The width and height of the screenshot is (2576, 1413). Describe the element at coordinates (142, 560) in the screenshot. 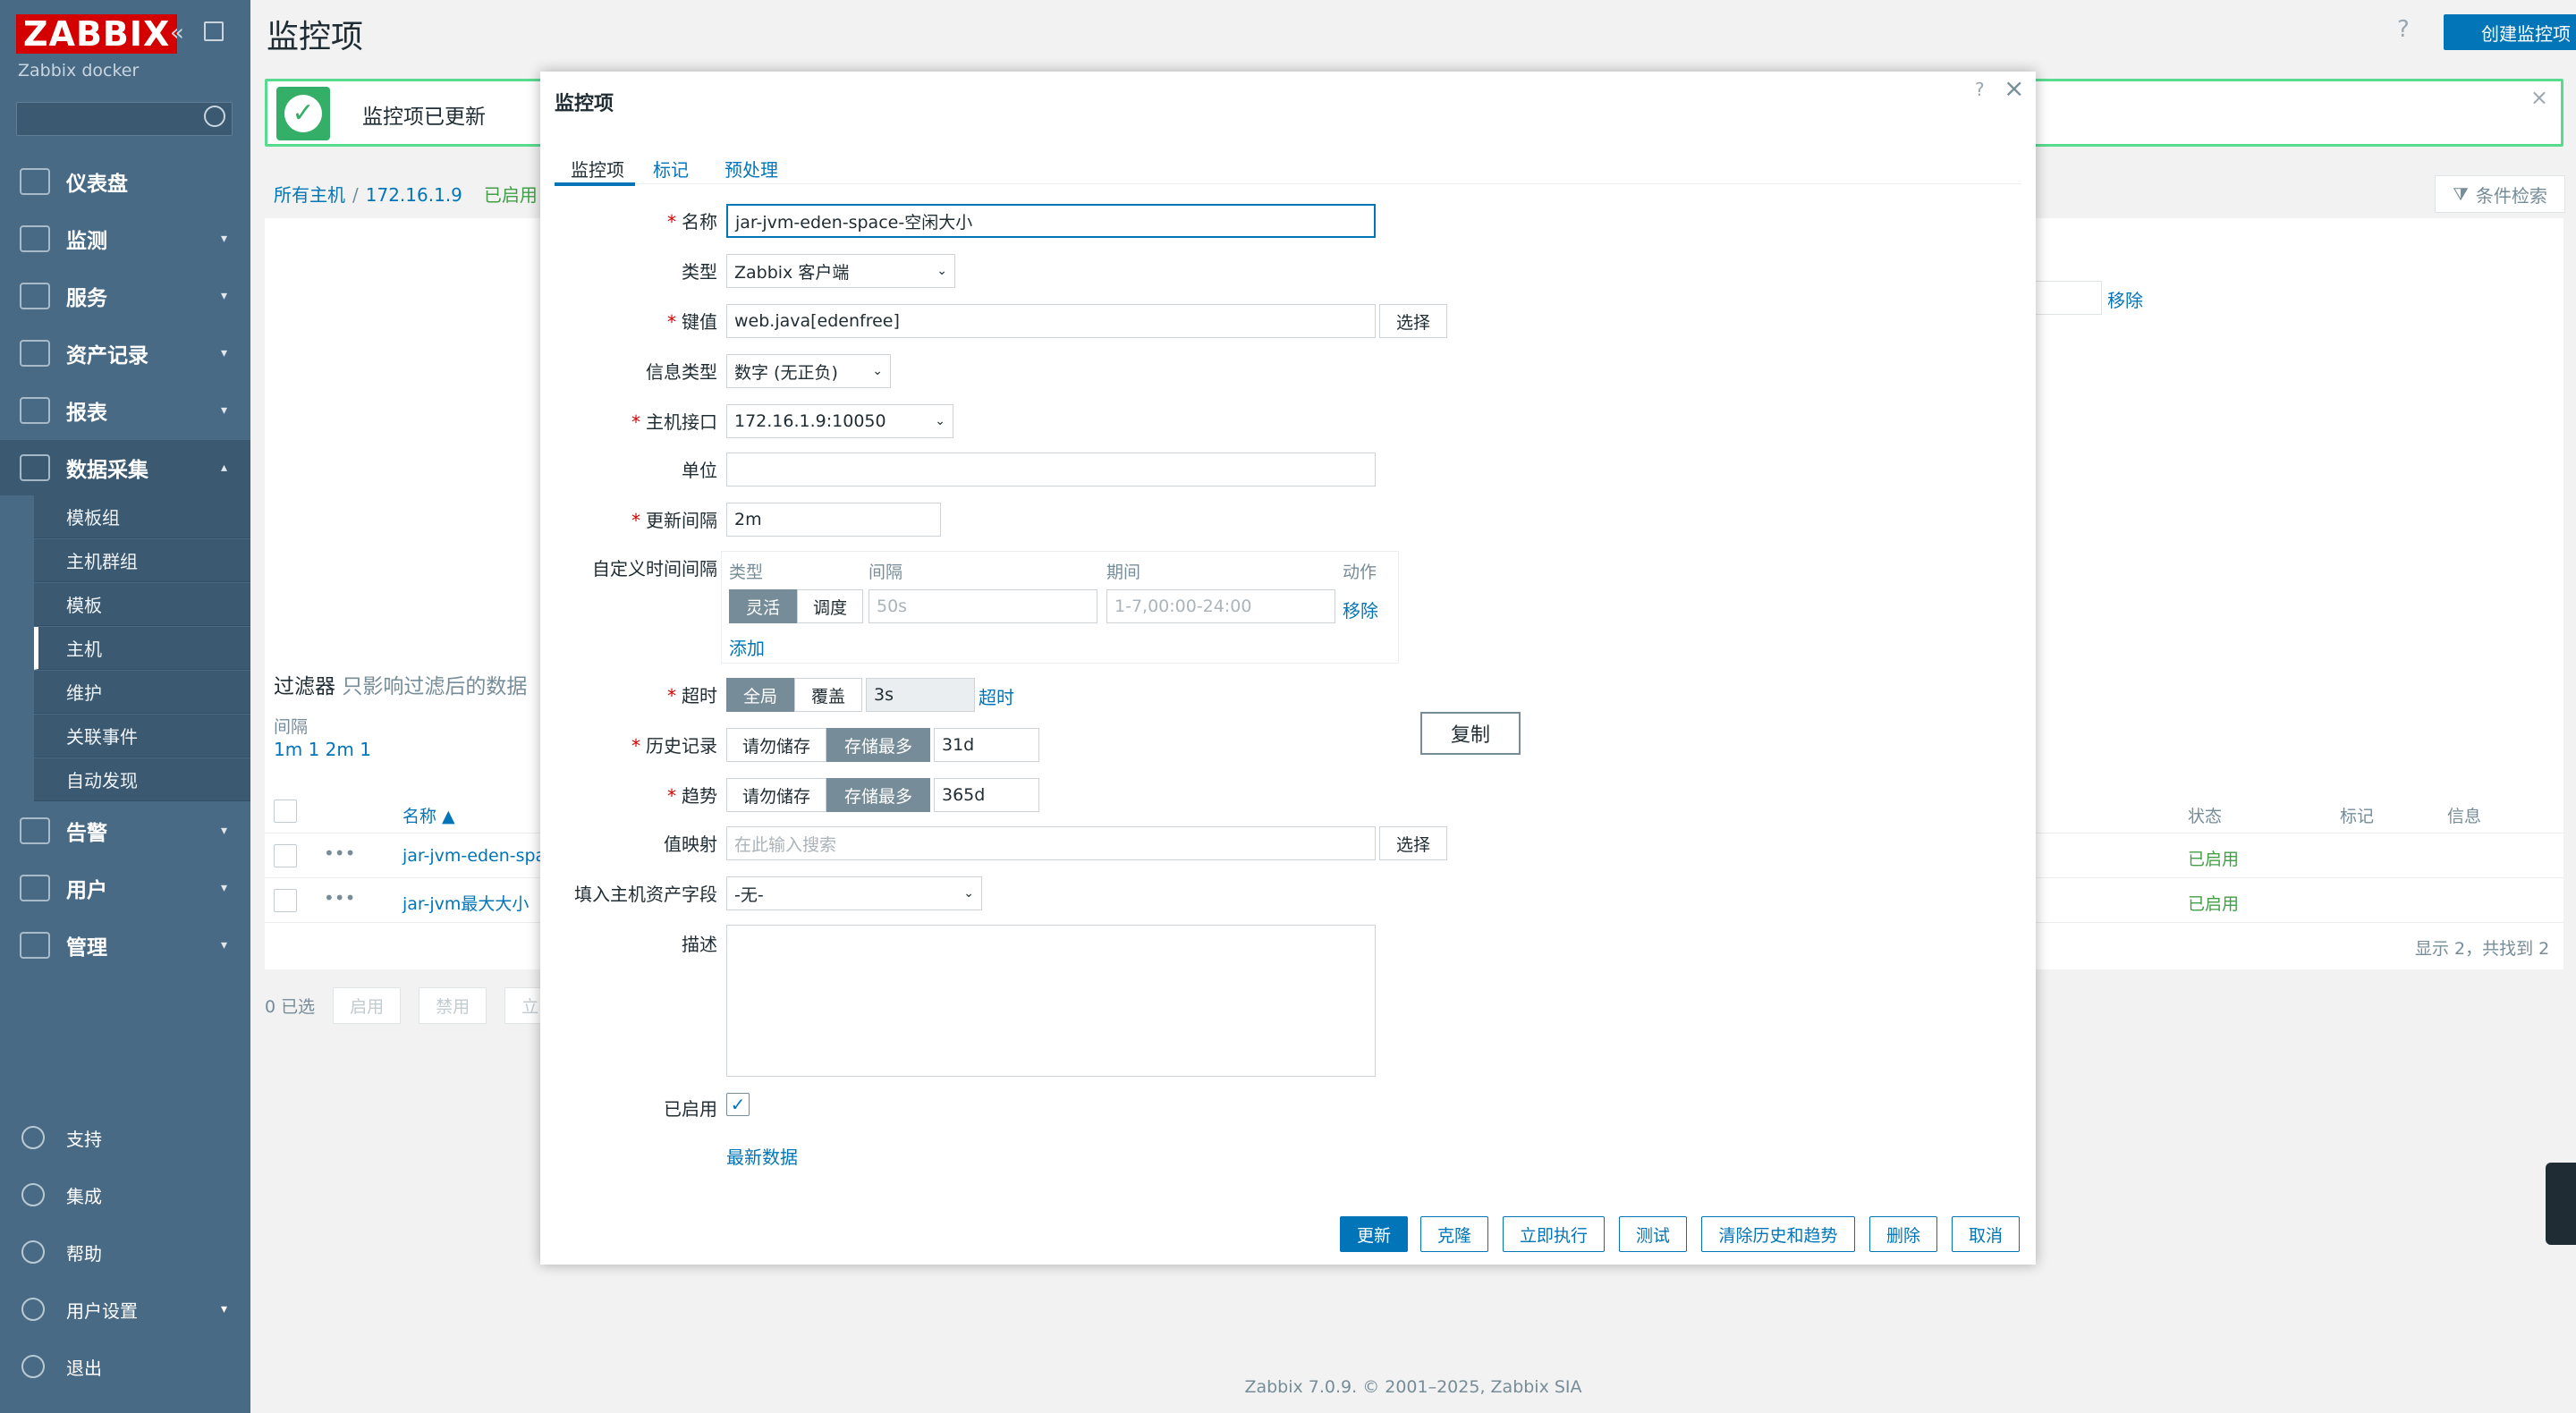

I see `subnav-host-groups: 主机群组` at that location.